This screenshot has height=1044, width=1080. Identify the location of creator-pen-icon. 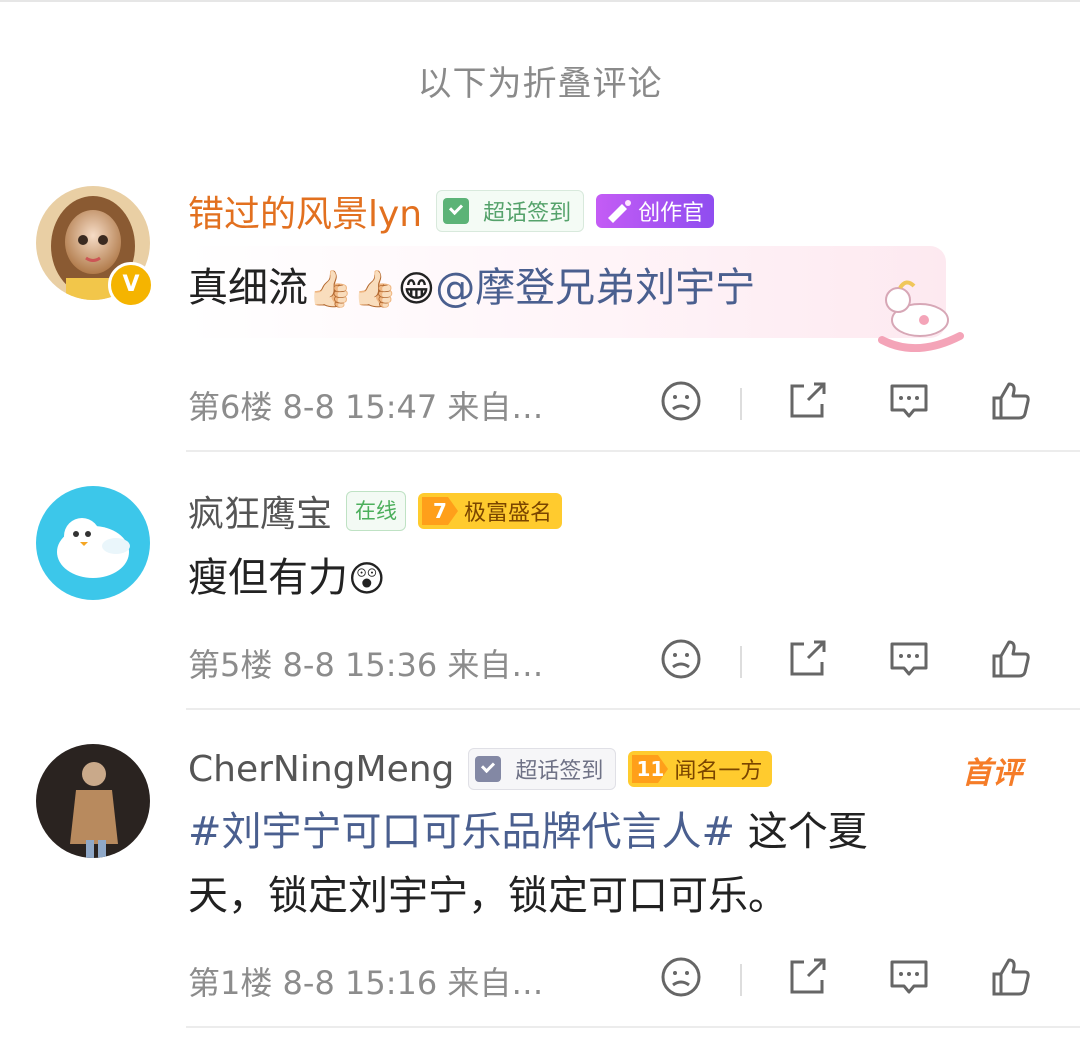
(620, 211).